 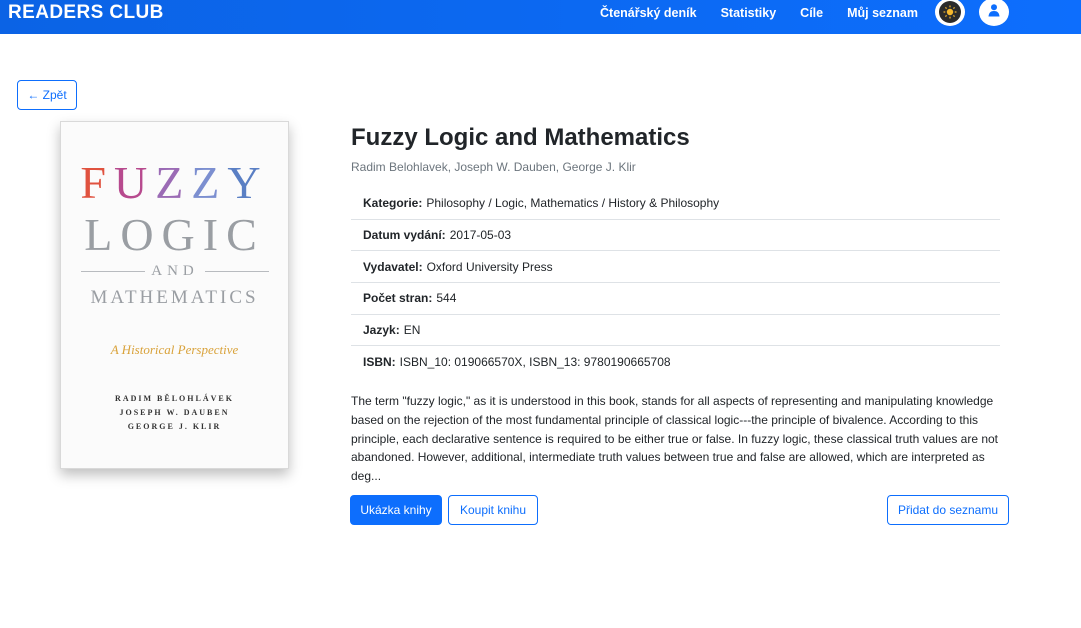 What do you see at coordinates (749, 13) in the screenshot?
I see `nav-link-statistics: Statistiky` at bounding box center [749, 13].